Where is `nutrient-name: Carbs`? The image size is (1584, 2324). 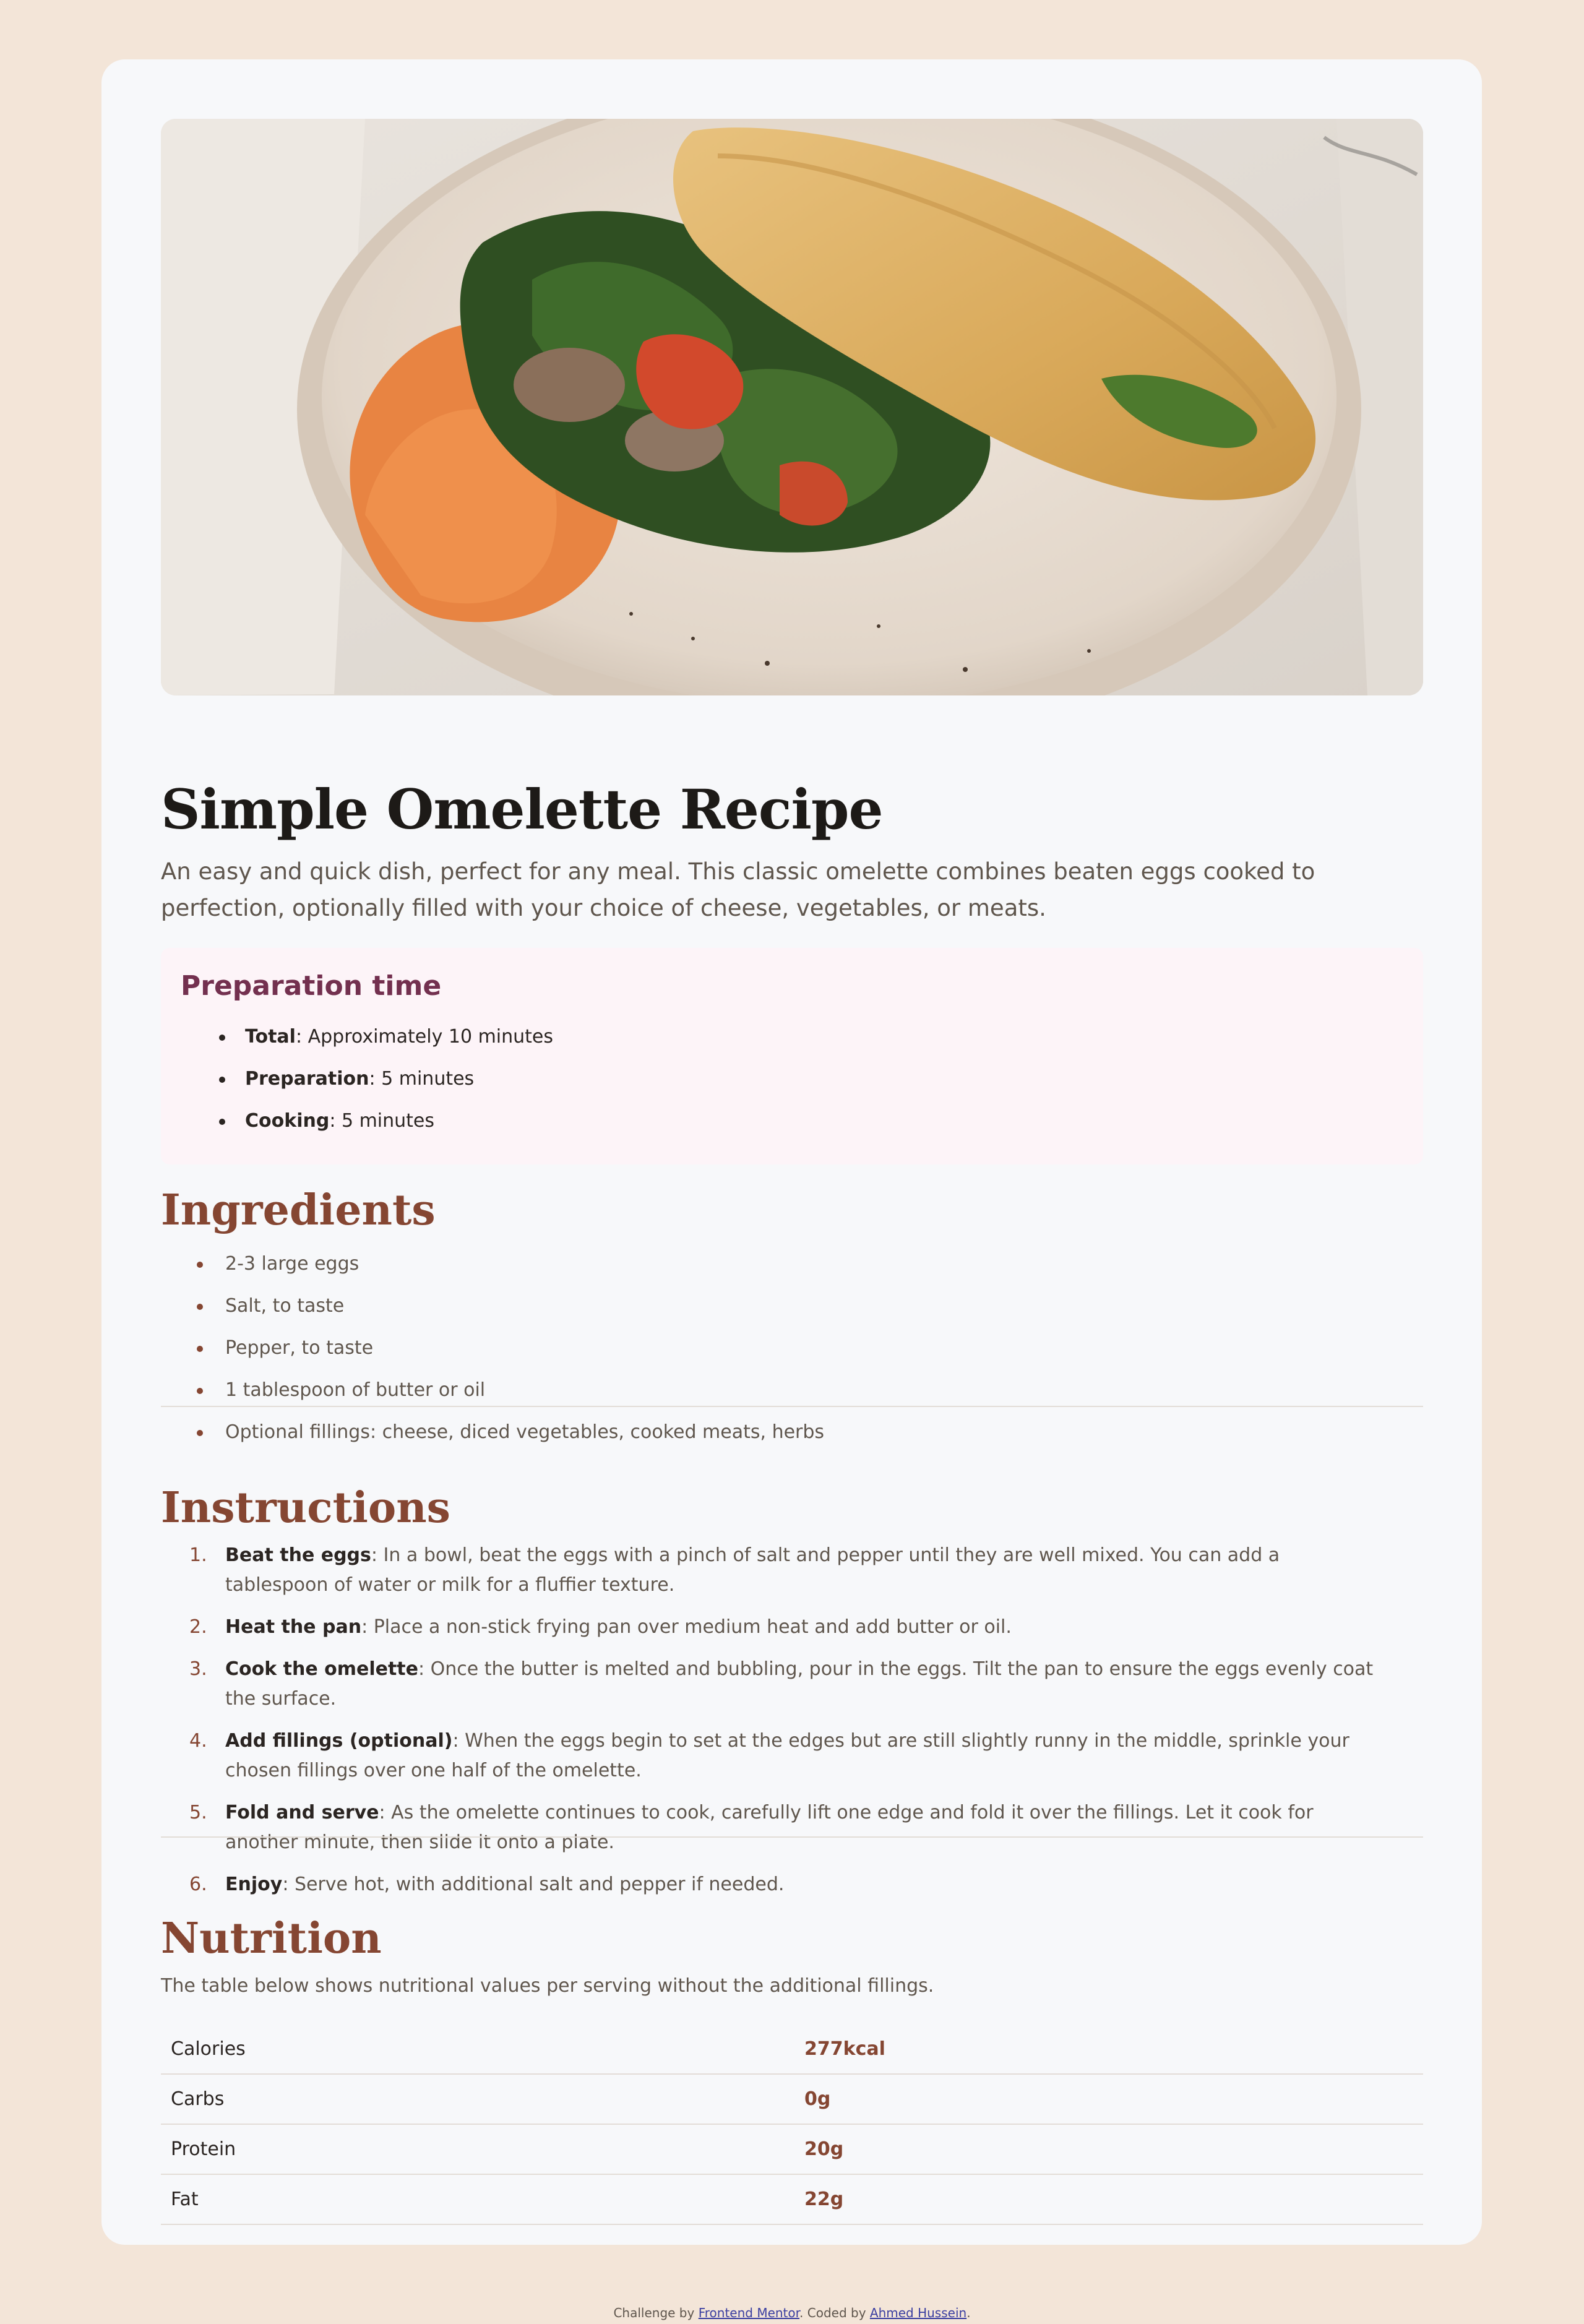
nutrient-name: Carbs is located at coordinates (482, 2099).